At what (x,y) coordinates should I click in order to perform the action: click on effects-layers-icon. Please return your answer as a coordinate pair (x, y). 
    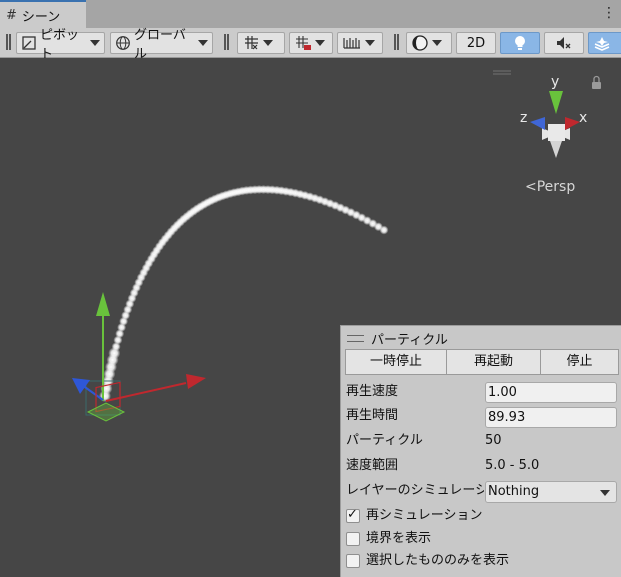
    Looking at the image, I should click on (602, 43).